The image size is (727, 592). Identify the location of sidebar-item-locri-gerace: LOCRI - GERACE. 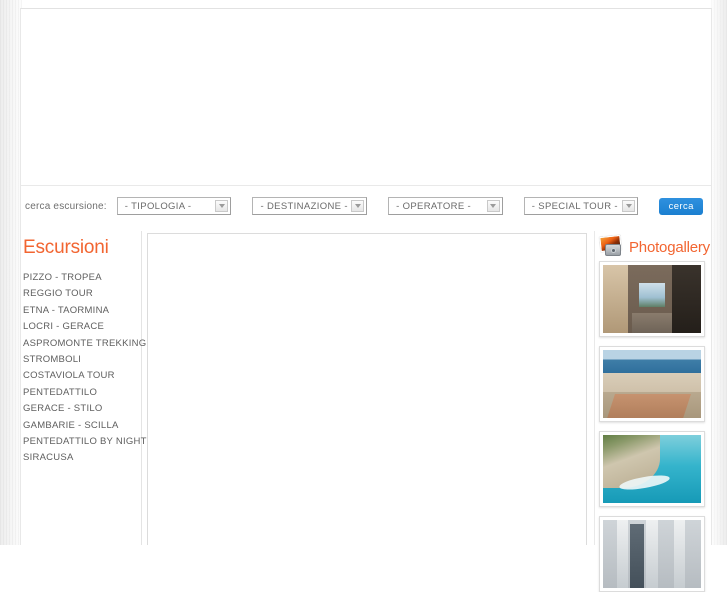
(83, 327).